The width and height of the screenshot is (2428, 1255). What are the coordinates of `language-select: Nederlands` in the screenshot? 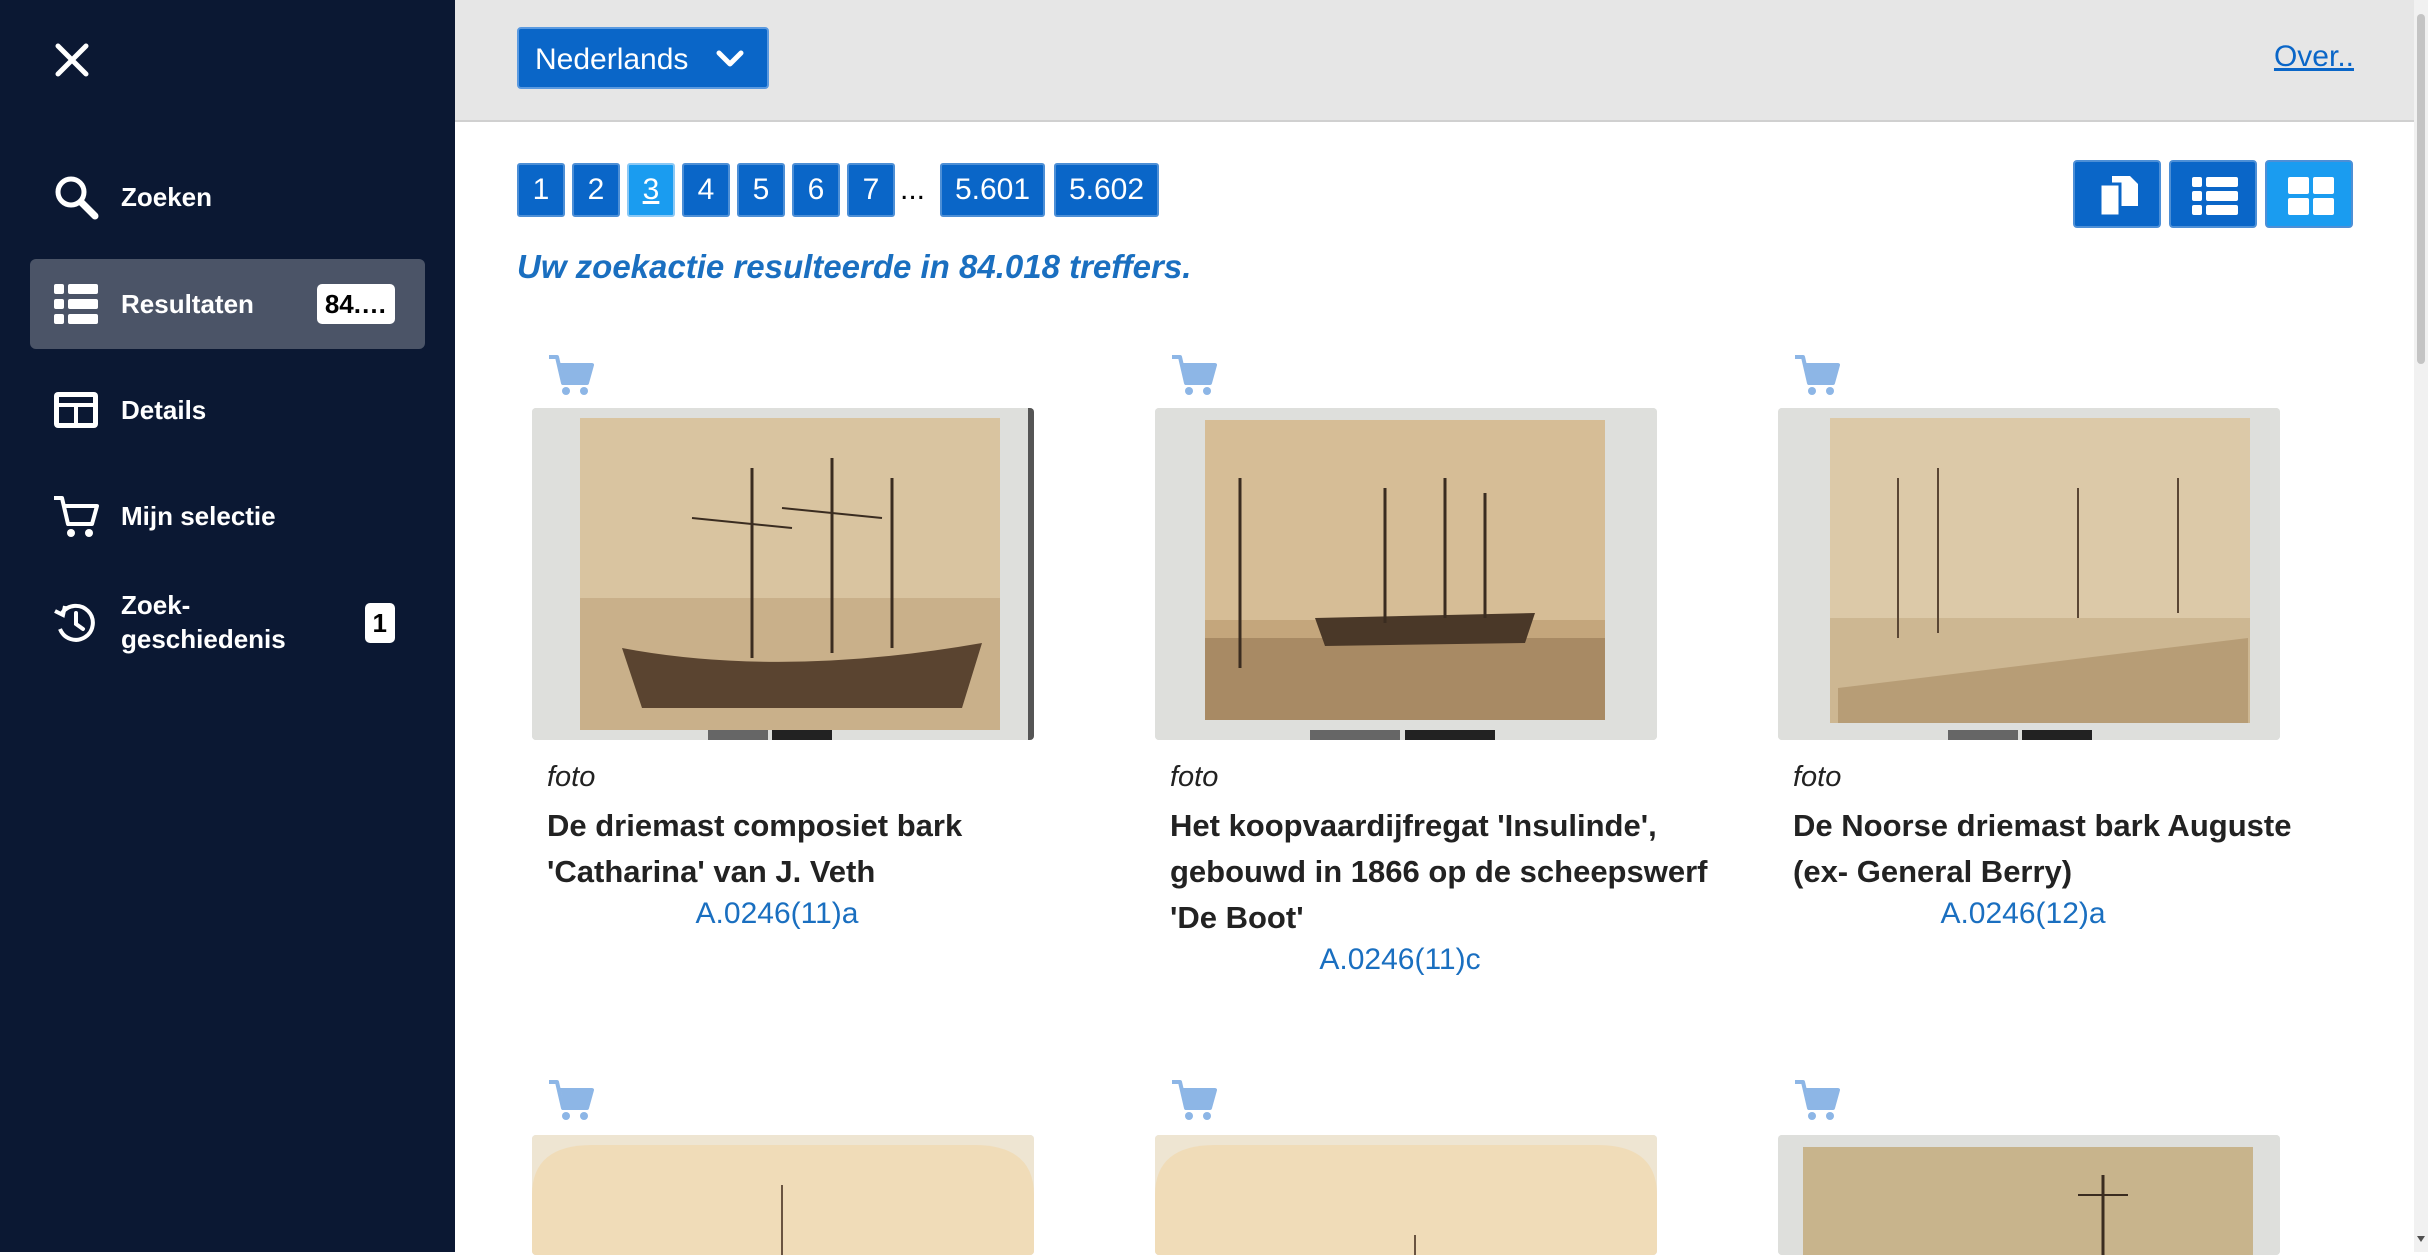 It's located at (643, 58).